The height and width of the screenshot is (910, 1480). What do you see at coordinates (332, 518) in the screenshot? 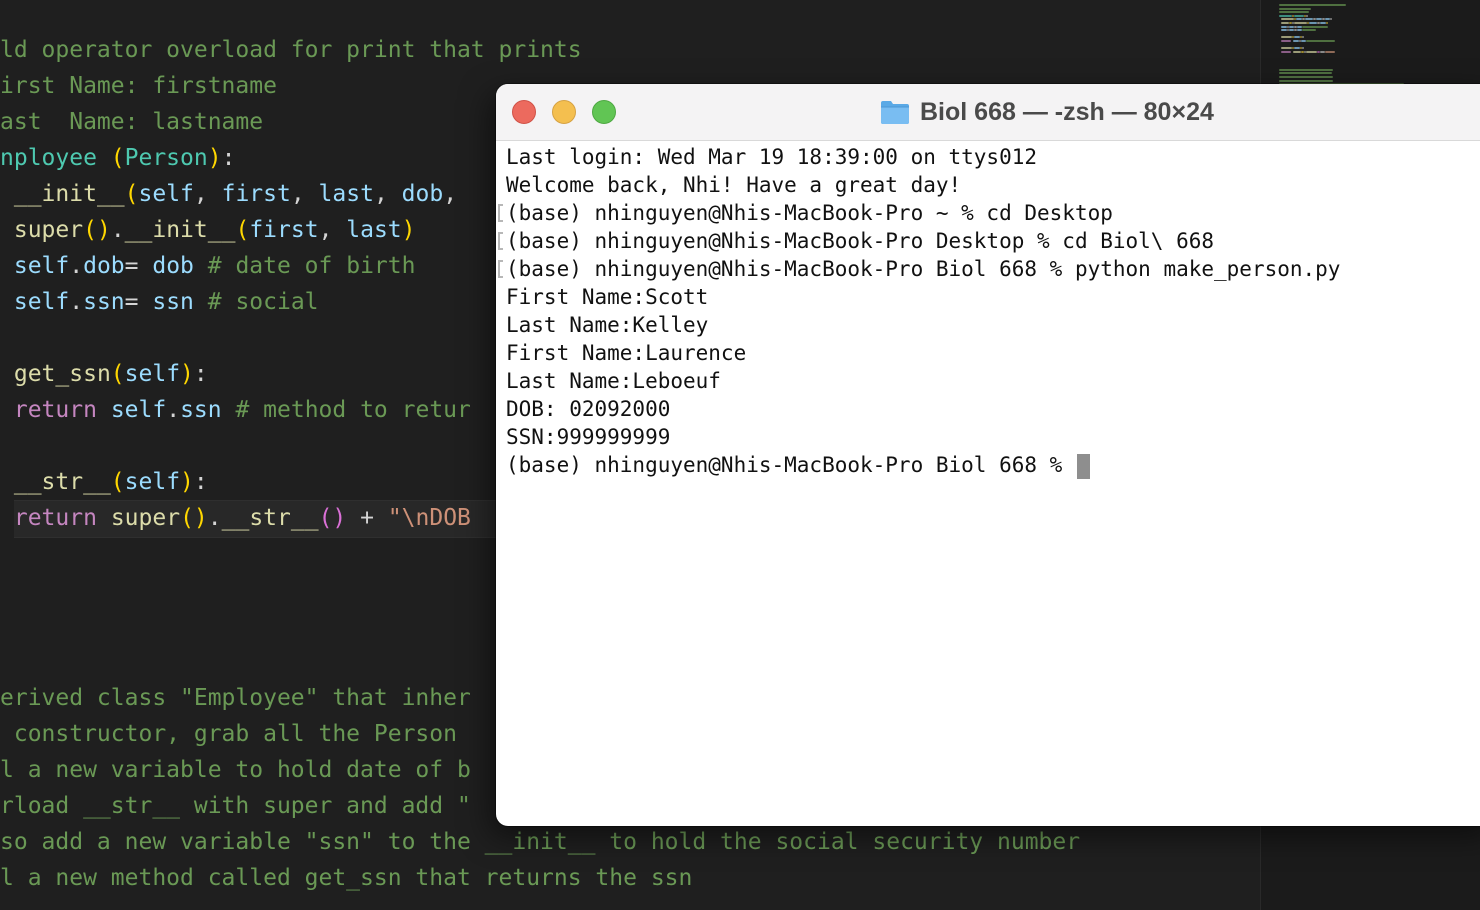
I see `code-token: ()` at bounding box center [332, 518].